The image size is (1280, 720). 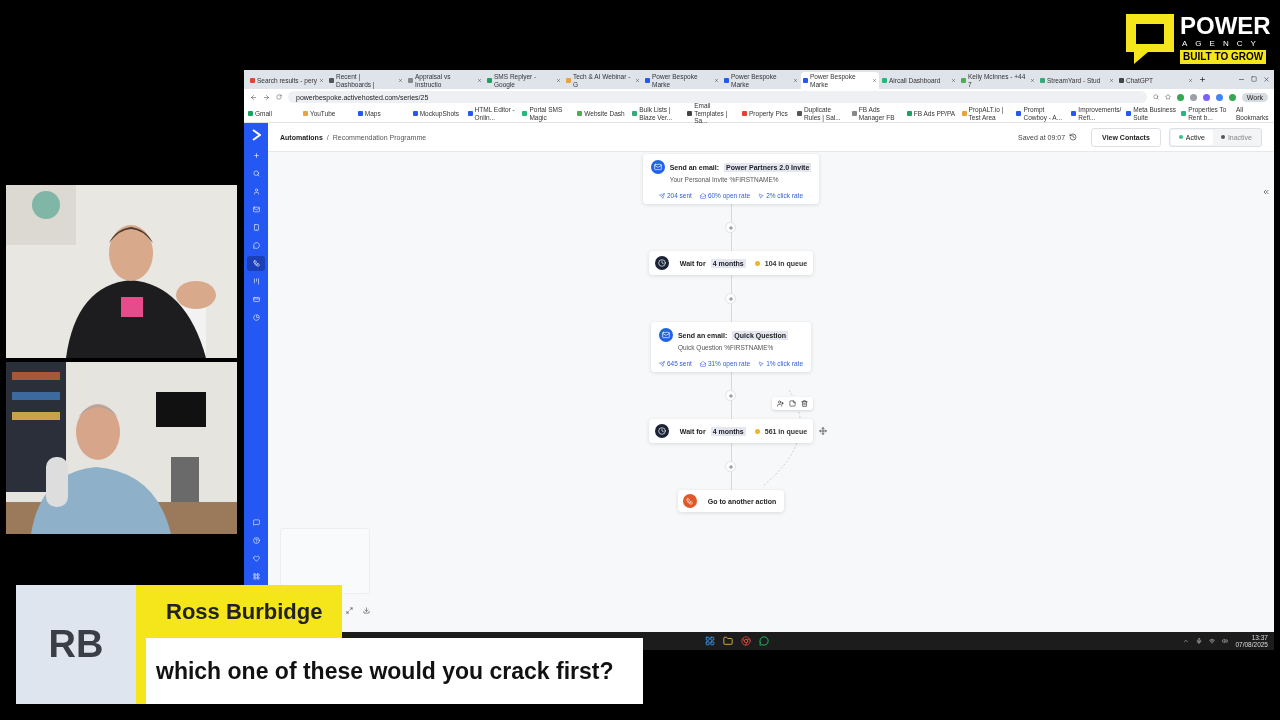 I want to click on speaker-initials: RB, so click(x=76, y=644).